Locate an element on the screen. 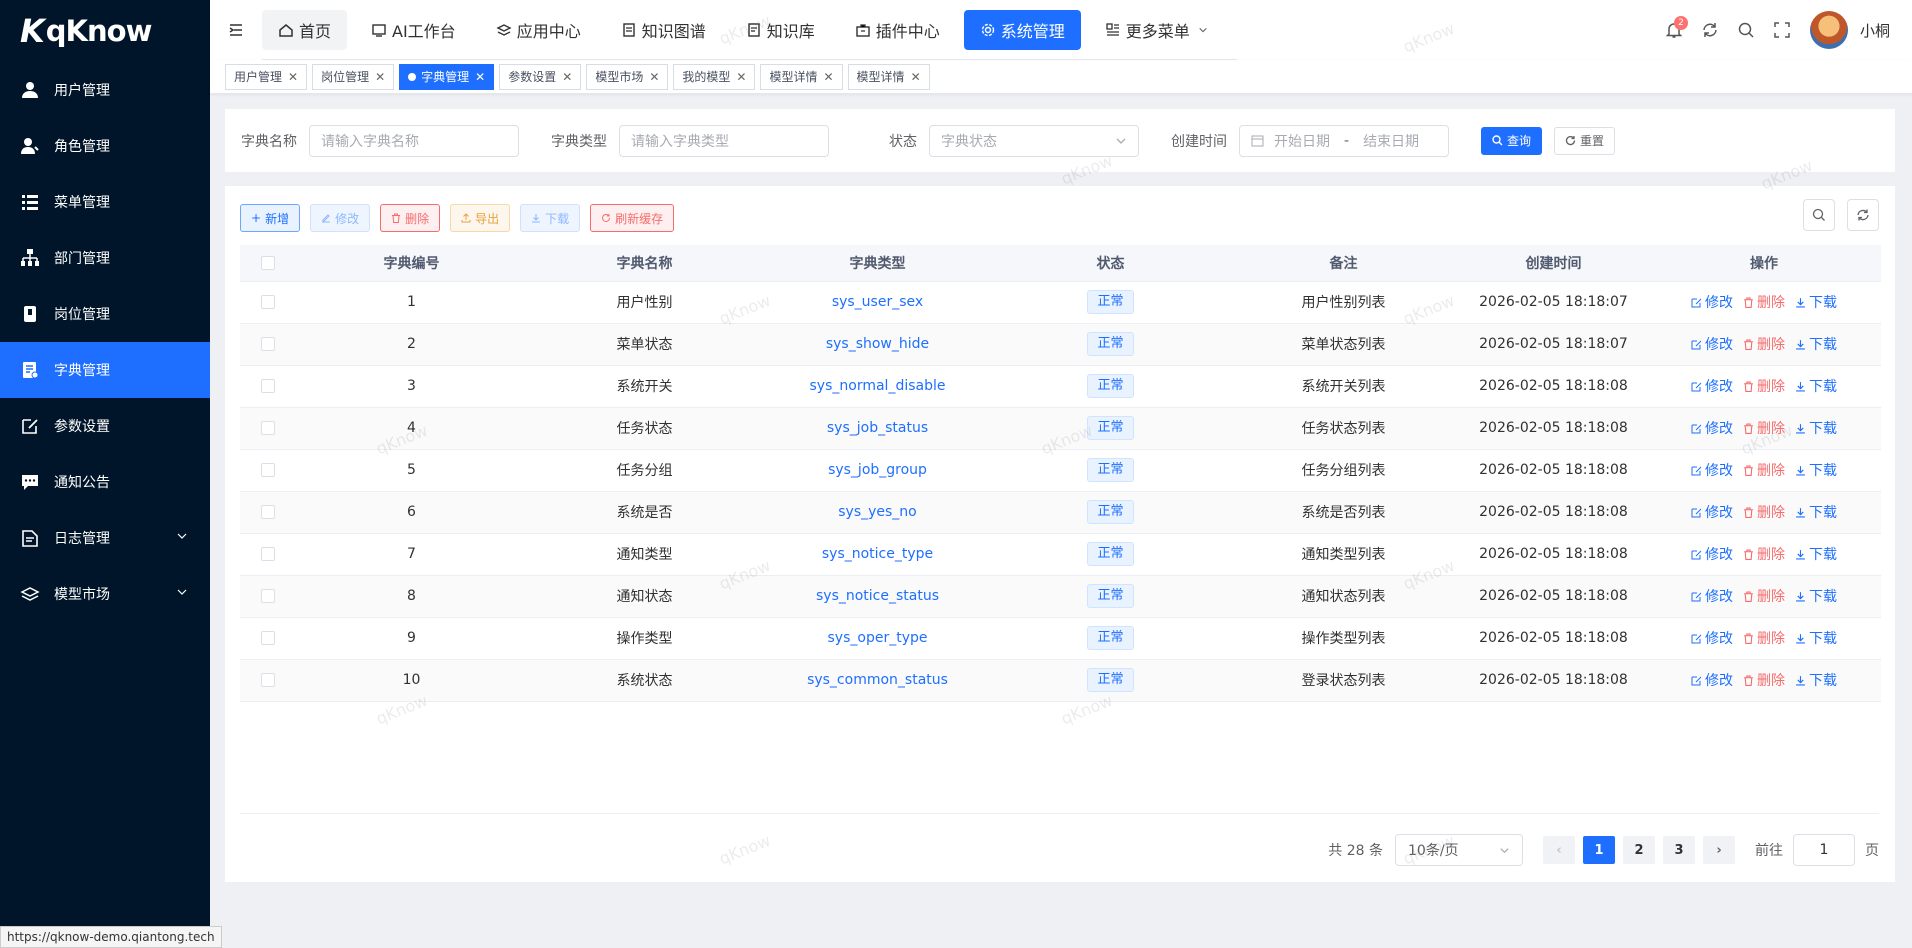 The image size is (1912, 948). nav-home: 首页 is located at coordinates (305, 29).